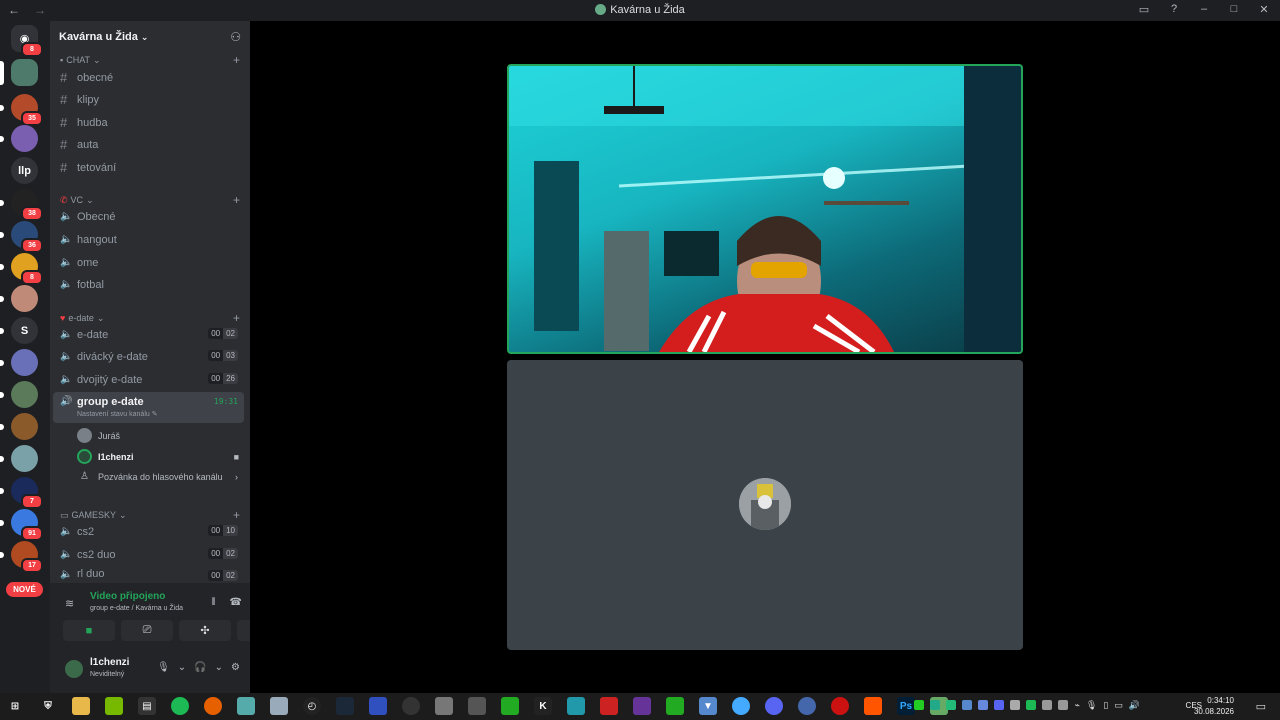 The image size is (1280, 720). What do you see at coordinates (444, 706) in the screenshot?
I see `calculator-icon` at bounding box center [444, 706].